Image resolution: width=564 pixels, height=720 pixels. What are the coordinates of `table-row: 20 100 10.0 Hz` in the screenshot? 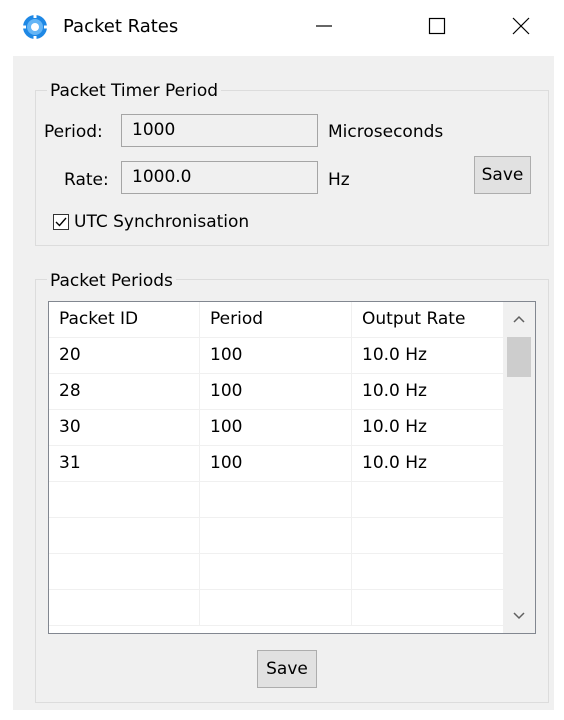 It's located at (276, 356).